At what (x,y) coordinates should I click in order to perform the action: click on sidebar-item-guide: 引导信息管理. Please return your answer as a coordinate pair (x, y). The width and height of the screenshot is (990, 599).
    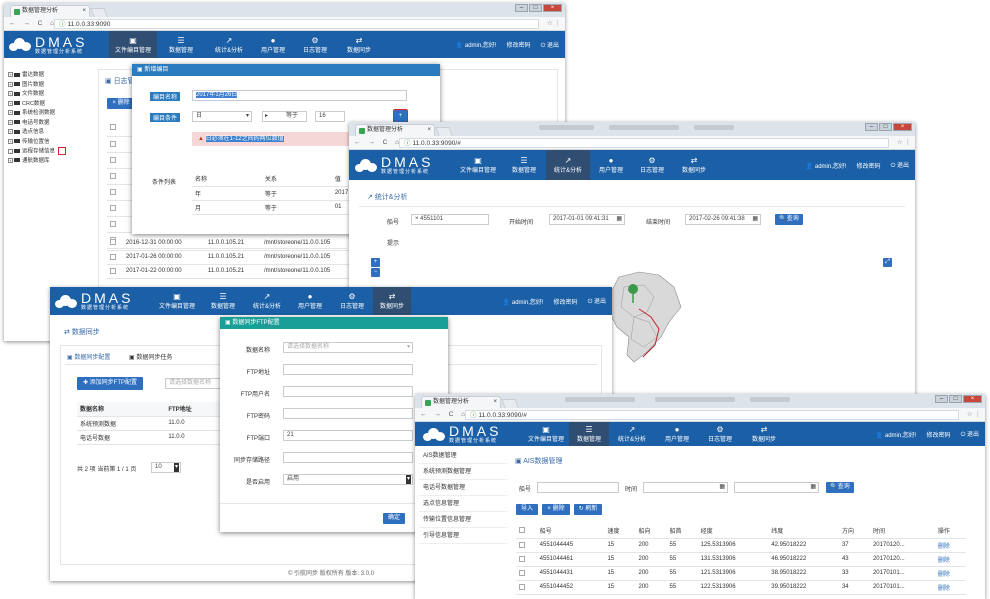
    Looking at the image, I should click on (463, 536).